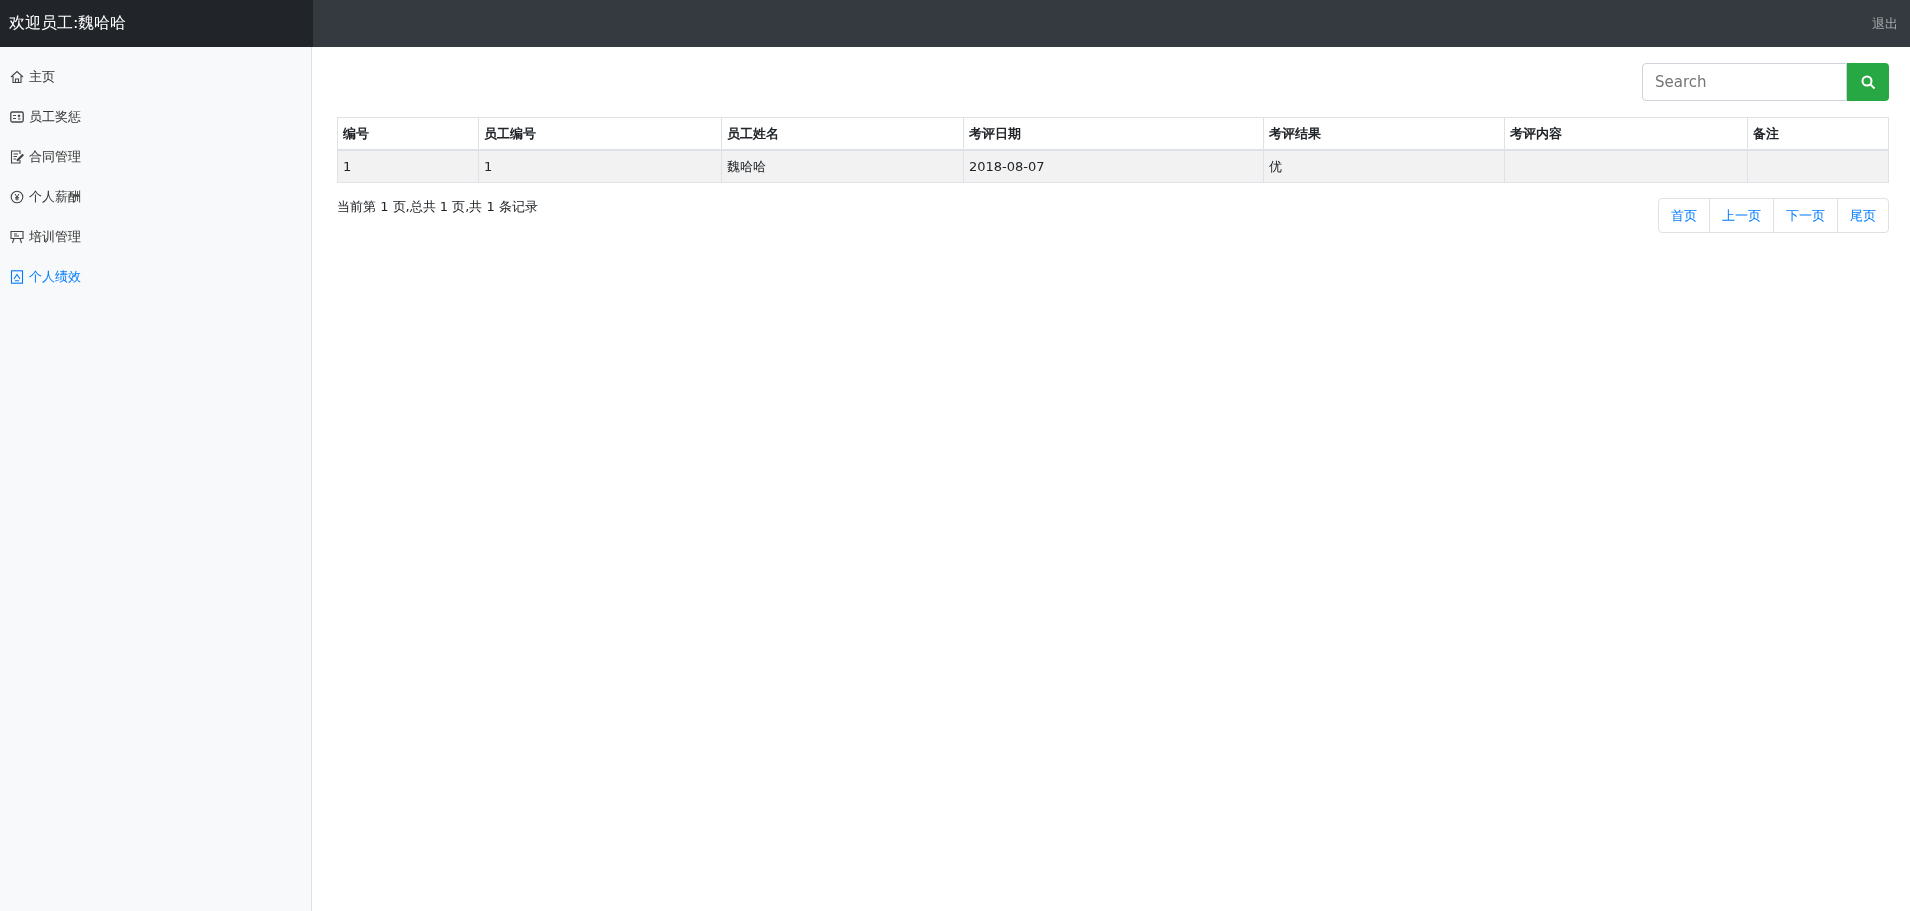 The image size is (1910, 911). What do you see at coordinates (40, 157) in the screenshot?
I see `sidebar-item: 合同管理` at bounding box center [40, 157].